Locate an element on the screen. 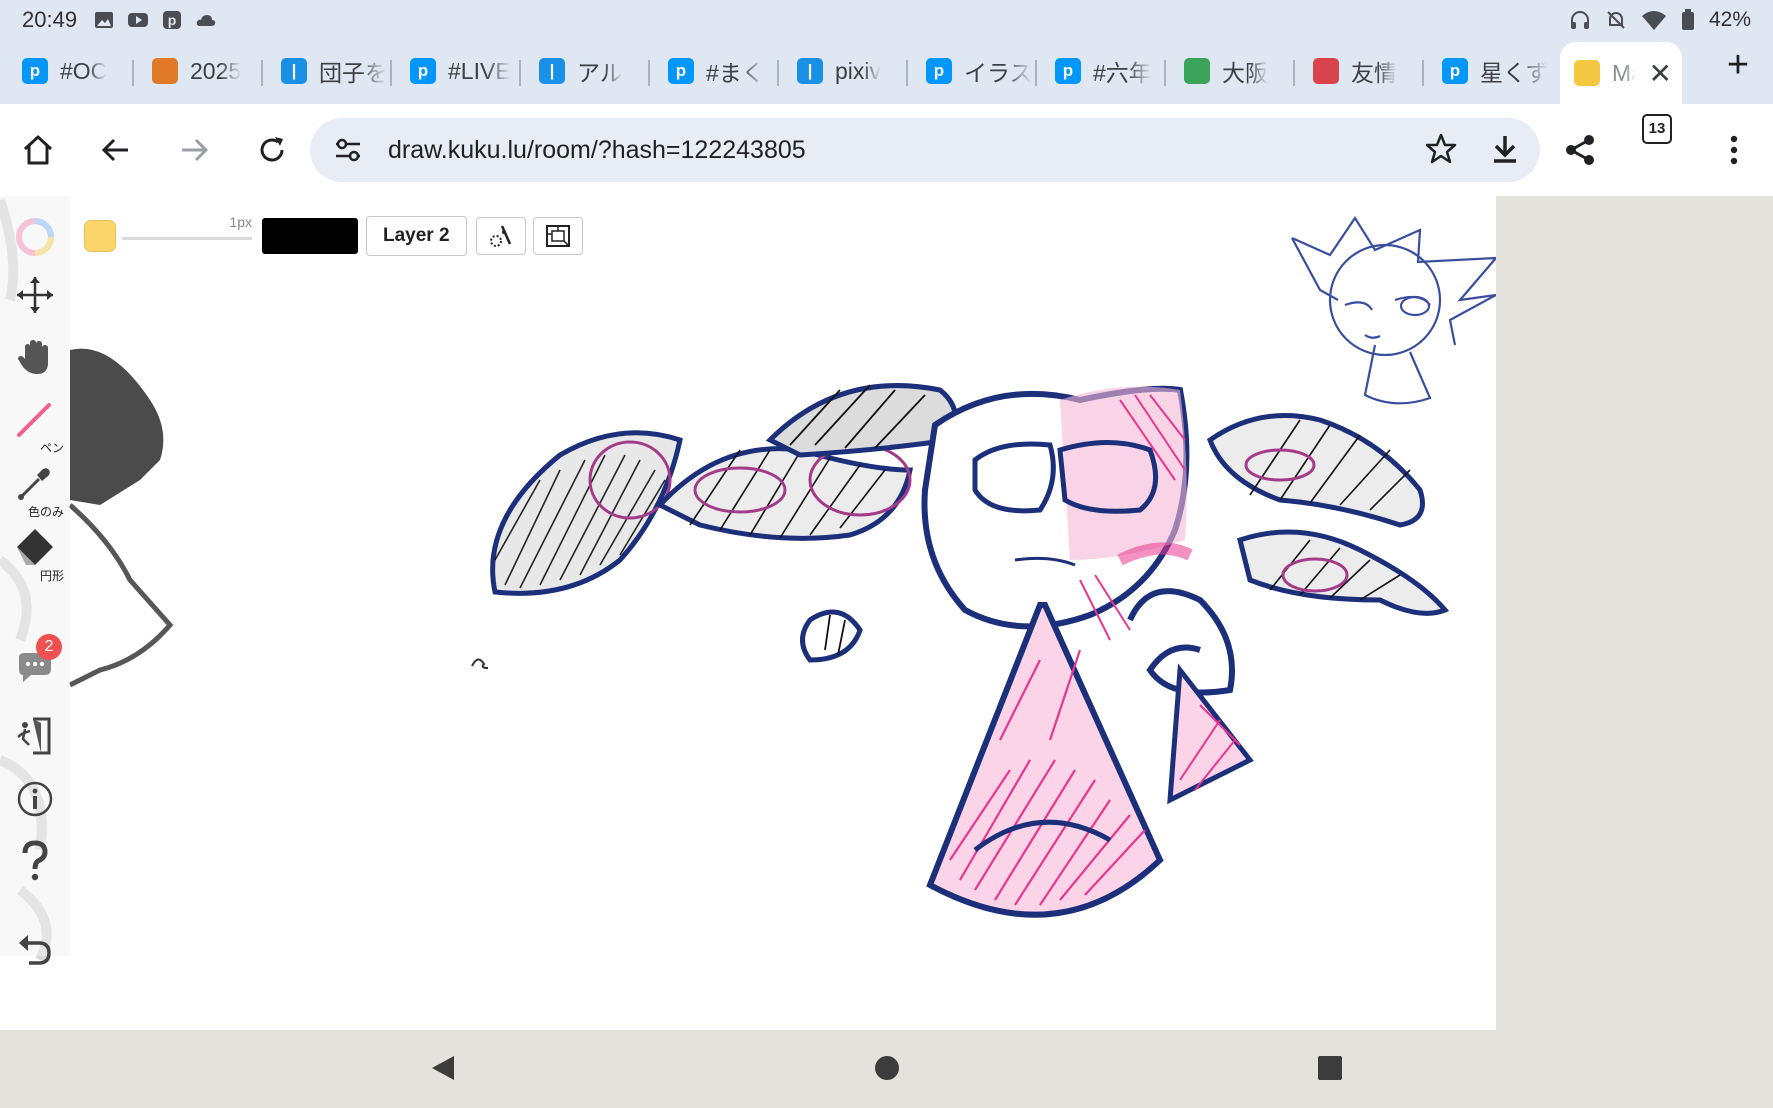 This screenshot has width=1773, height=1108. close-tab-icon: ✕ is located at coordinates (1660, 73).